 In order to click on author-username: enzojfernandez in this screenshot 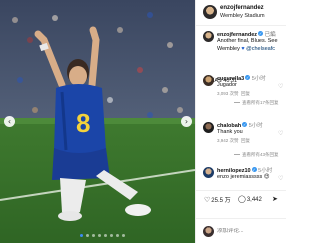, I will do `click(242, 8)`.